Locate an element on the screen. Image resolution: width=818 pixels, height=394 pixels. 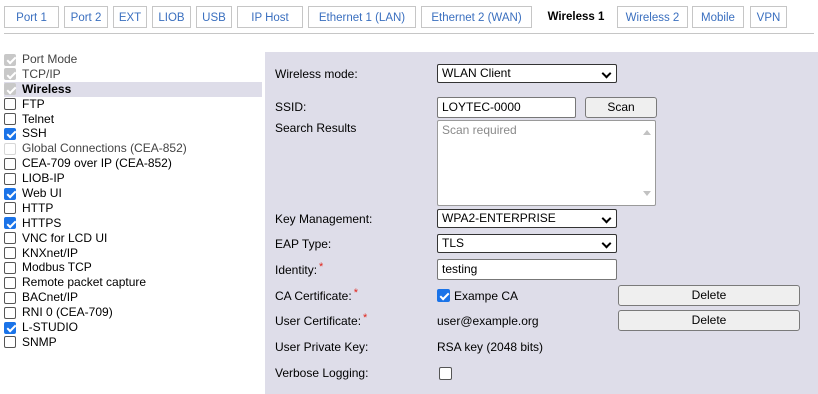
ssid-input: LOYTEC-0000 is located at coordinates (506, 107).